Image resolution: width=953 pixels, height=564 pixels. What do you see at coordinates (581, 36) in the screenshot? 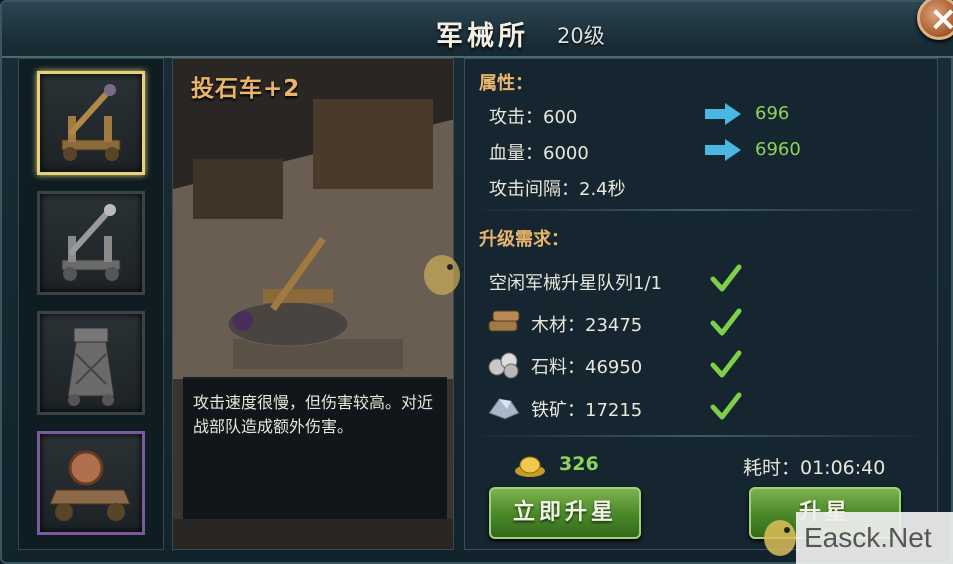
I see `building-level: 20级` at bounding box center [581, 36].